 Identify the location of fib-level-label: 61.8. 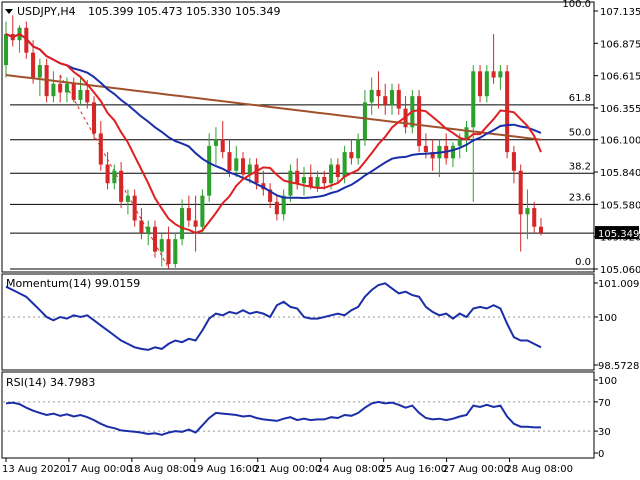
(580, 98).